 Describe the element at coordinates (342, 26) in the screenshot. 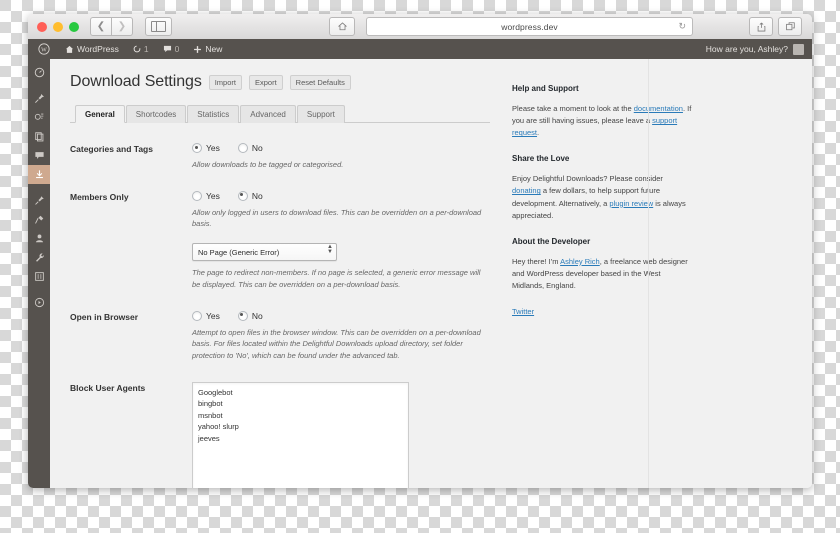

I see `home-button` at that location.